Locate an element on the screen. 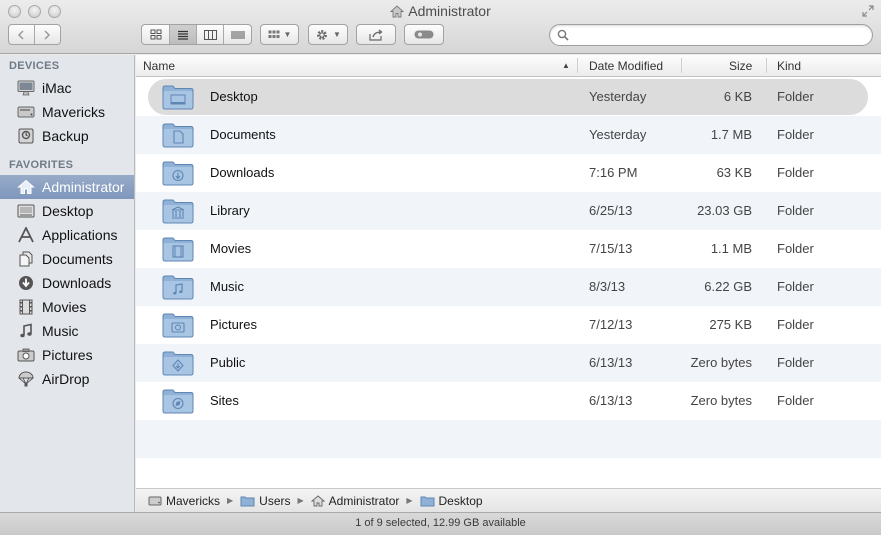 This screenshot has height=535, width=881. status-bar: 1 of 9 selected, 12.99 GB available is located at coordinates (440, 523).